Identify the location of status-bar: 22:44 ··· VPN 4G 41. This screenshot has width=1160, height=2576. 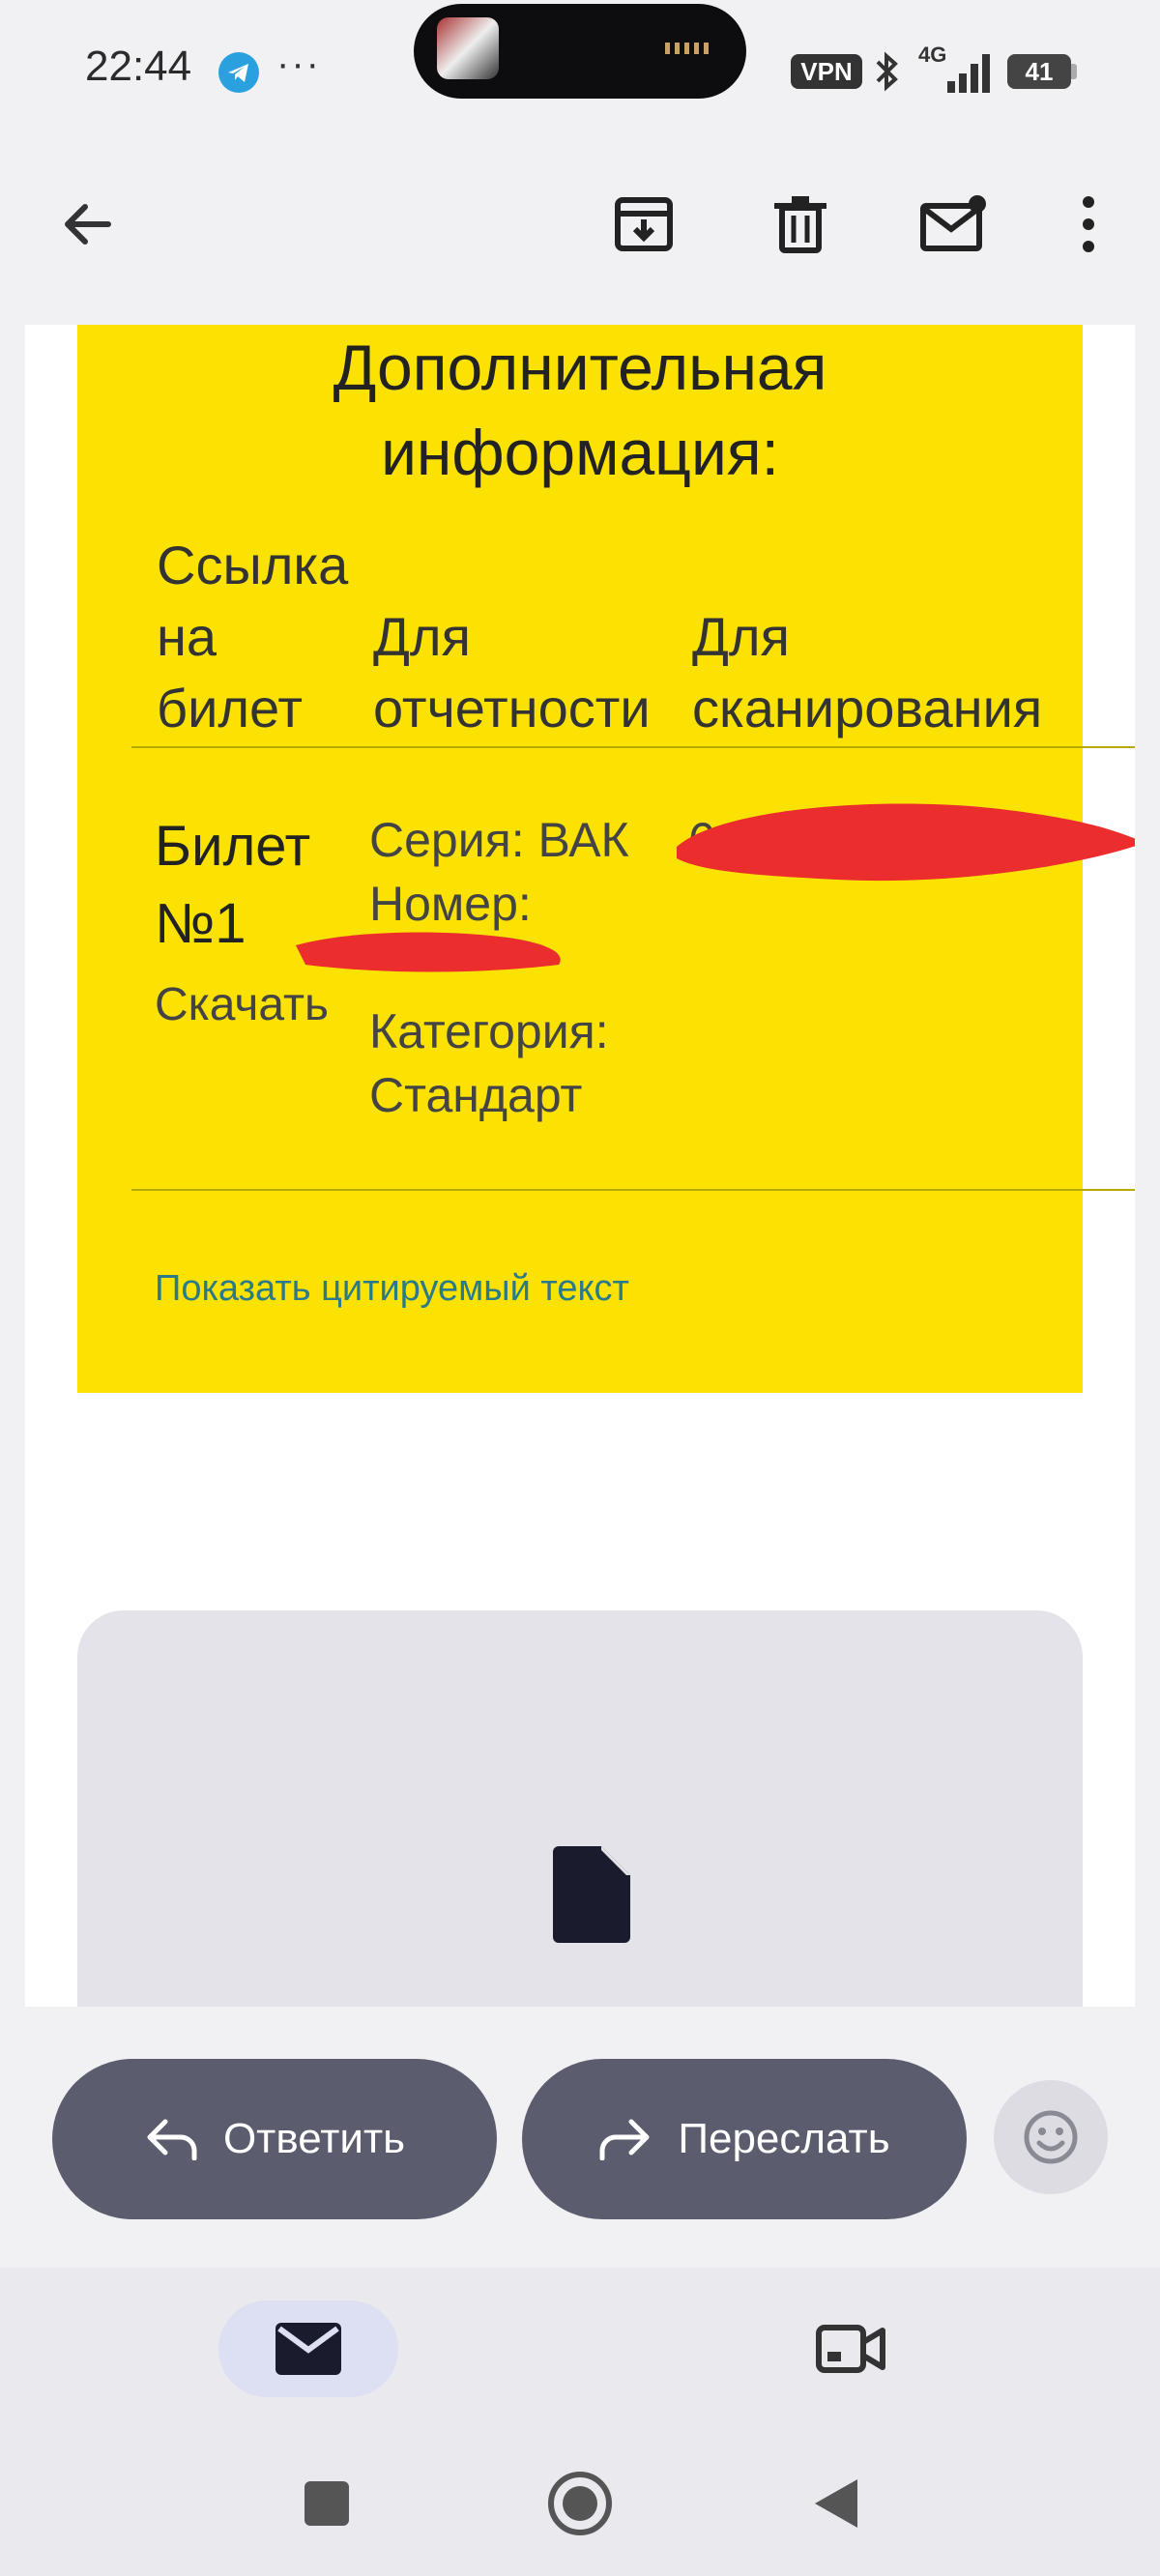
(580, 72).